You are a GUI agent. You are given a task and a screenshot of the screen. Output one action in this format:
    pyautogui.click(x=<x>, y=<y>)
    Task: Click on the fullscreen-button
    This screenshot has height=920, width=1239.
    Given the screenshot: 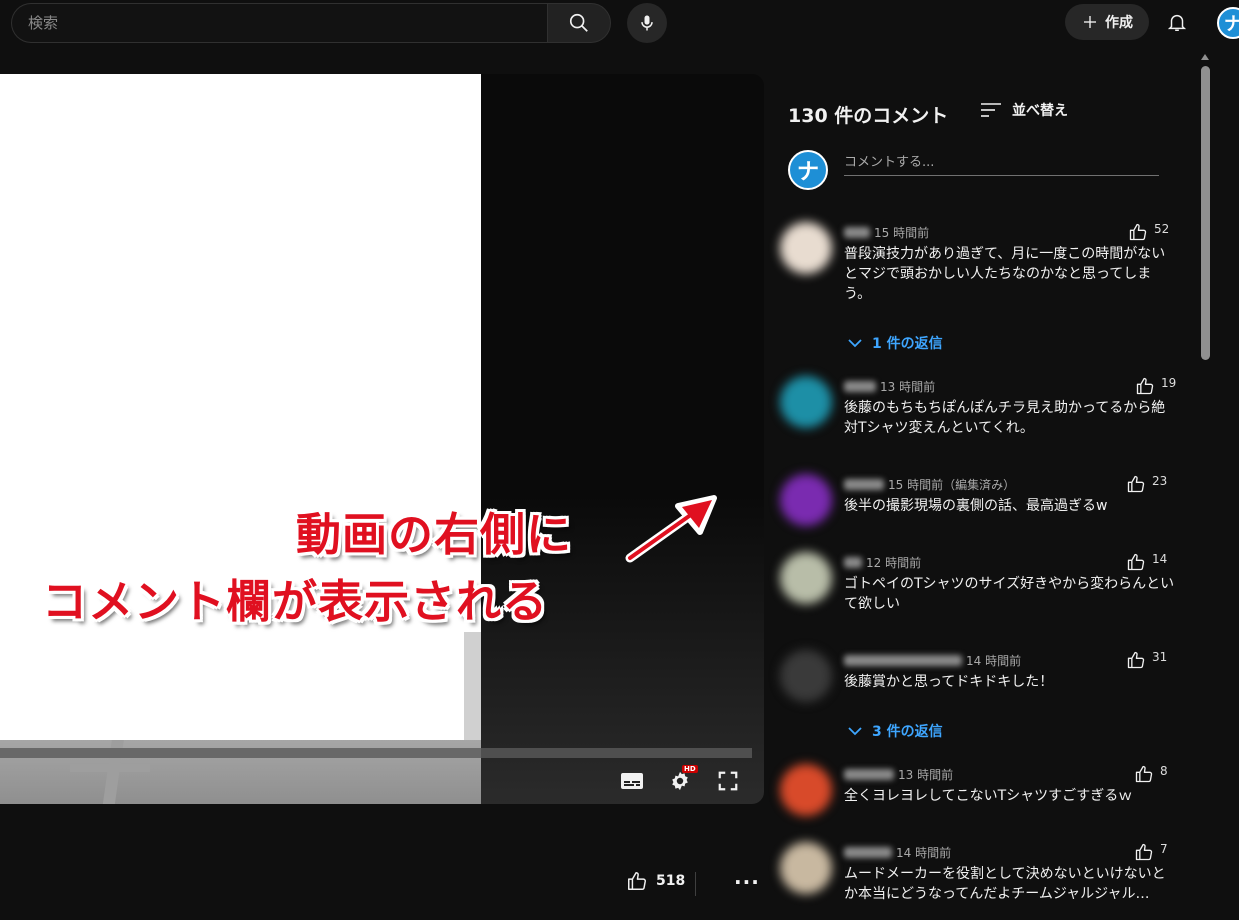 What is the action you would take?
    pyautogui.click(x=728, y=781)
    